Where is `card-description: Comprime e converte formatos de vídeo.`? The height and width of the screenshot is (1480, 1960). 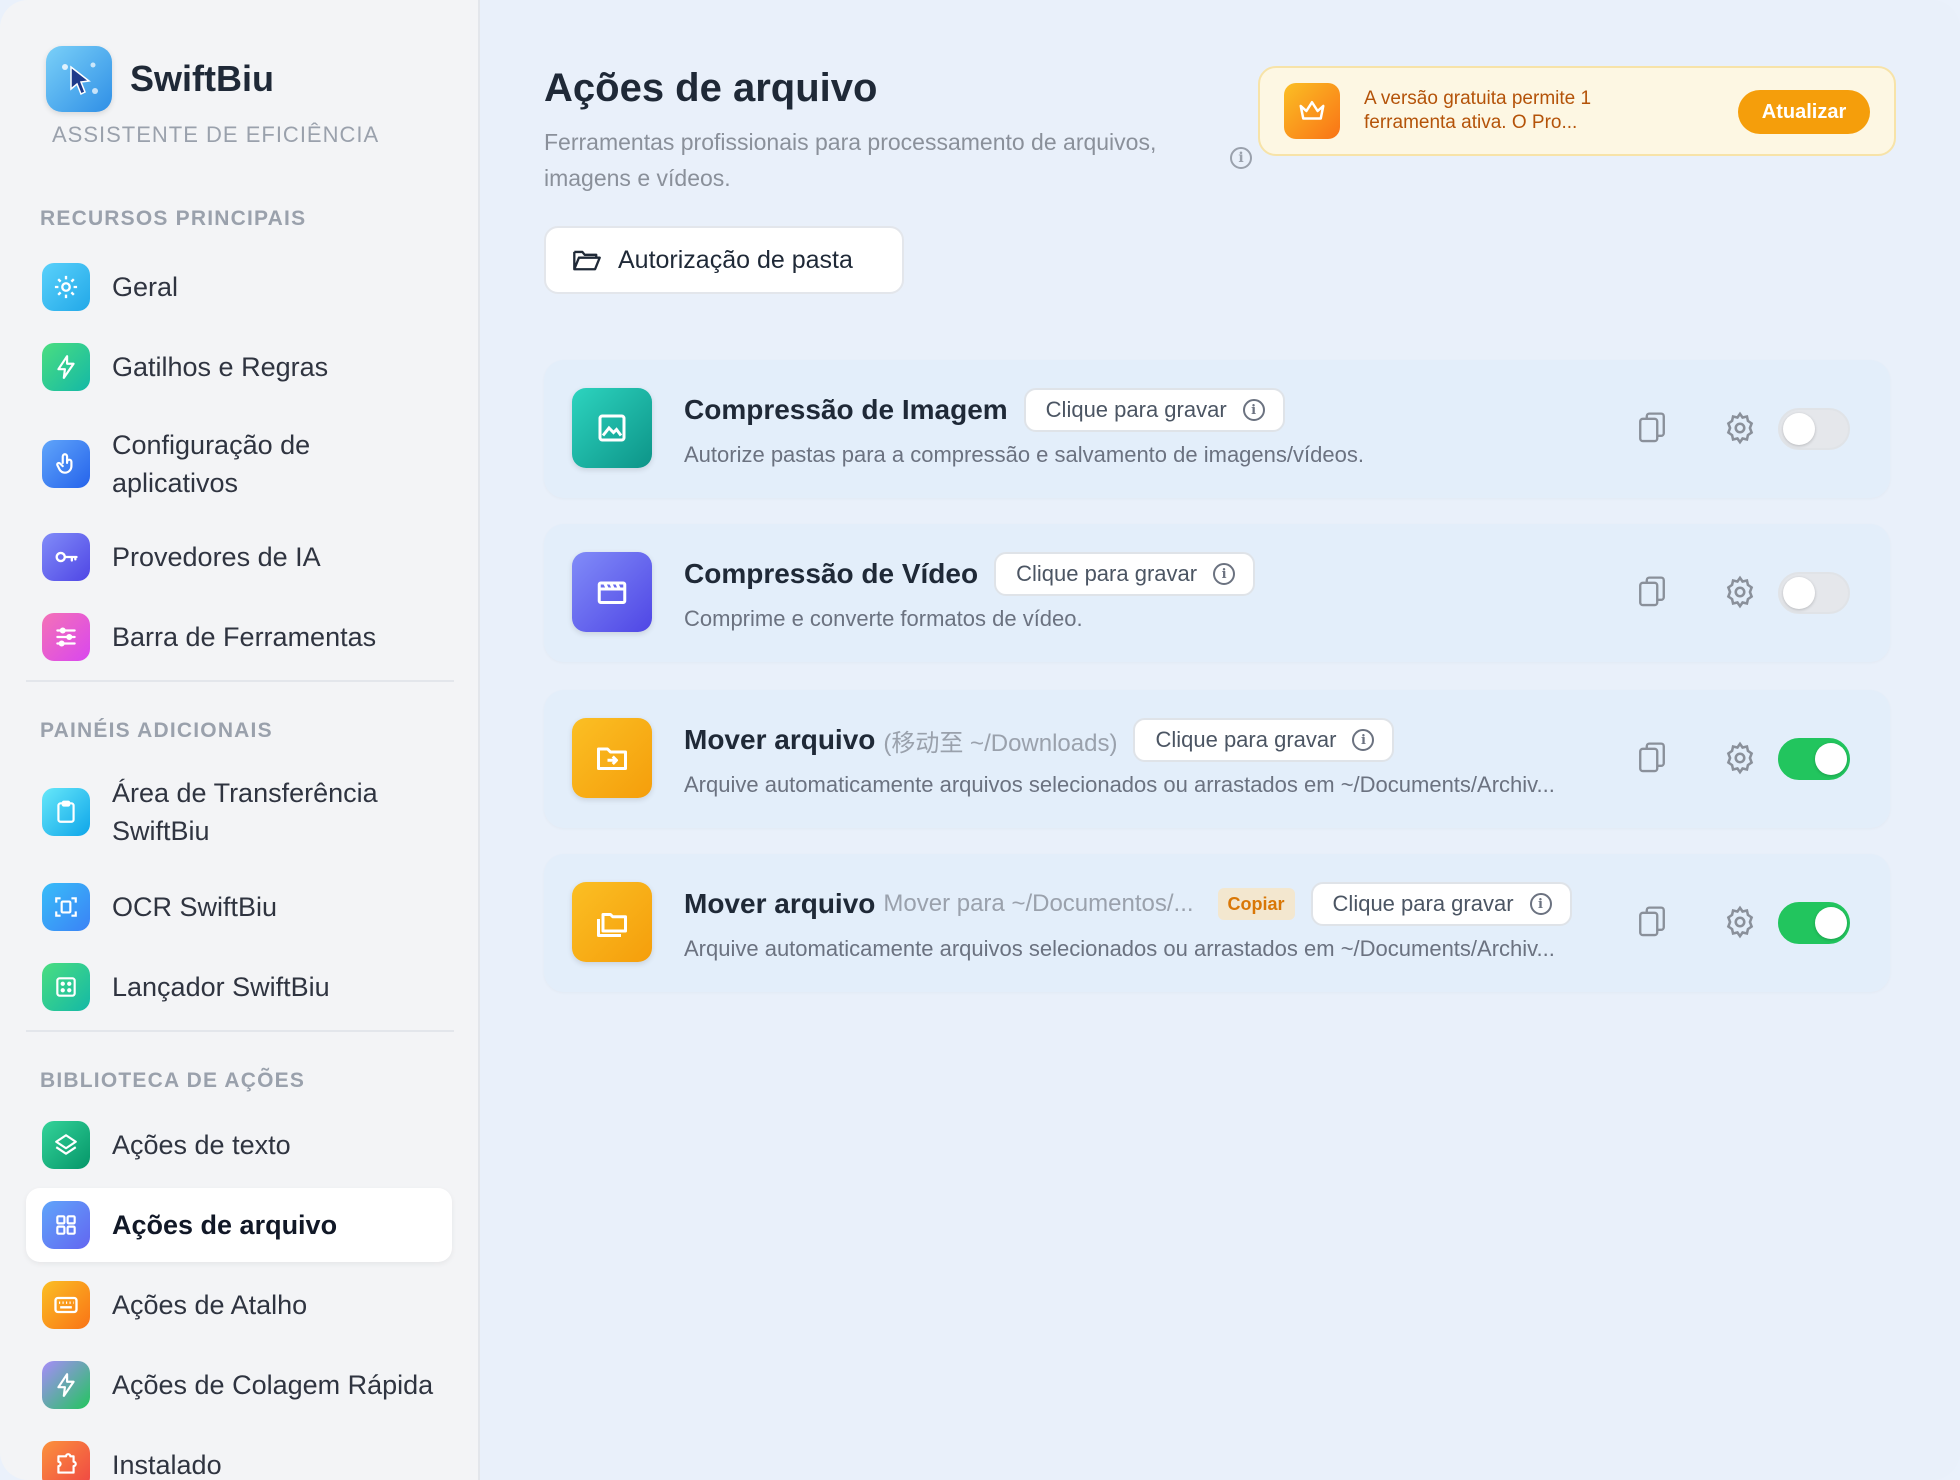 card-description: Comprime e converte formatos de vídeo. is located at coordinates (883, 618).